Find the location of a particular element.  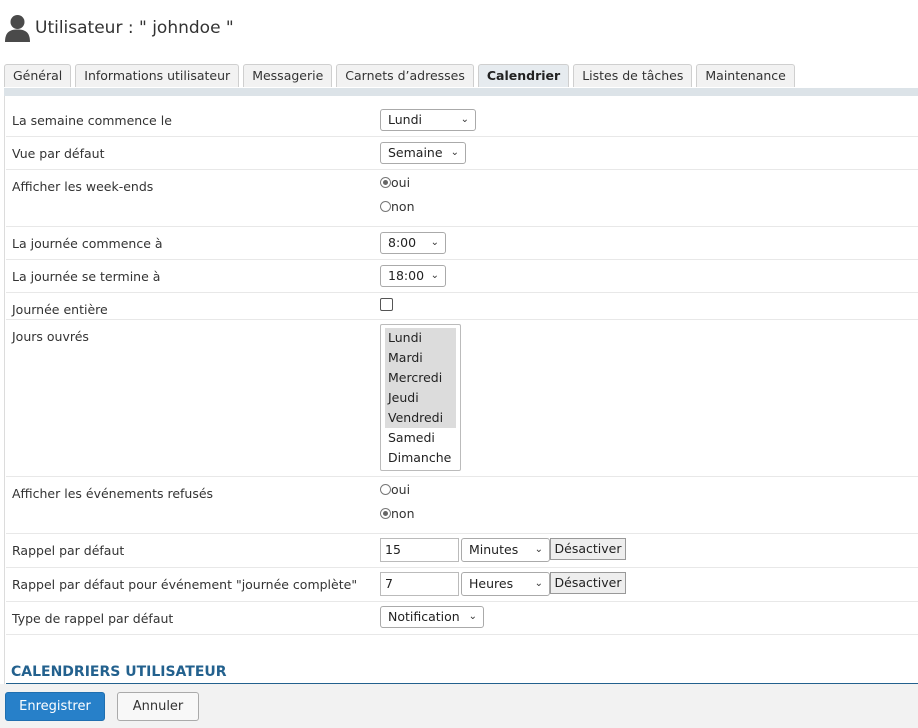

tab-task-lists: Listes de tâches is located at coordinates (633, 75).